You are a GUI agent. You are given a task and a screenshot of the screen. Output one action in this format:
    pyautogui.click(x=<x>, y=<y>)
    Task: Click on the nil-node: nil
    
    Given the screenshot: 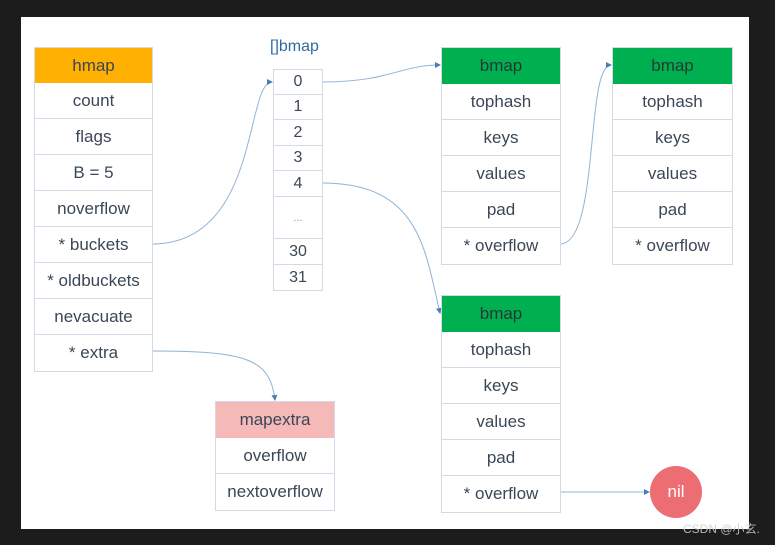 What is the action you would take?
    pyautogui.click(x=676, y=492)
    